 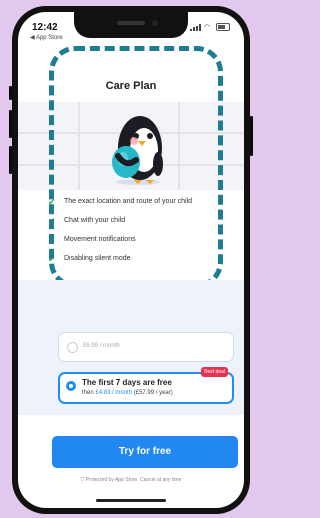 What do you see at coordinates (72, 347) in the screenshot?
I see `radio-unselected-icon` at bounding box center [72, 347].